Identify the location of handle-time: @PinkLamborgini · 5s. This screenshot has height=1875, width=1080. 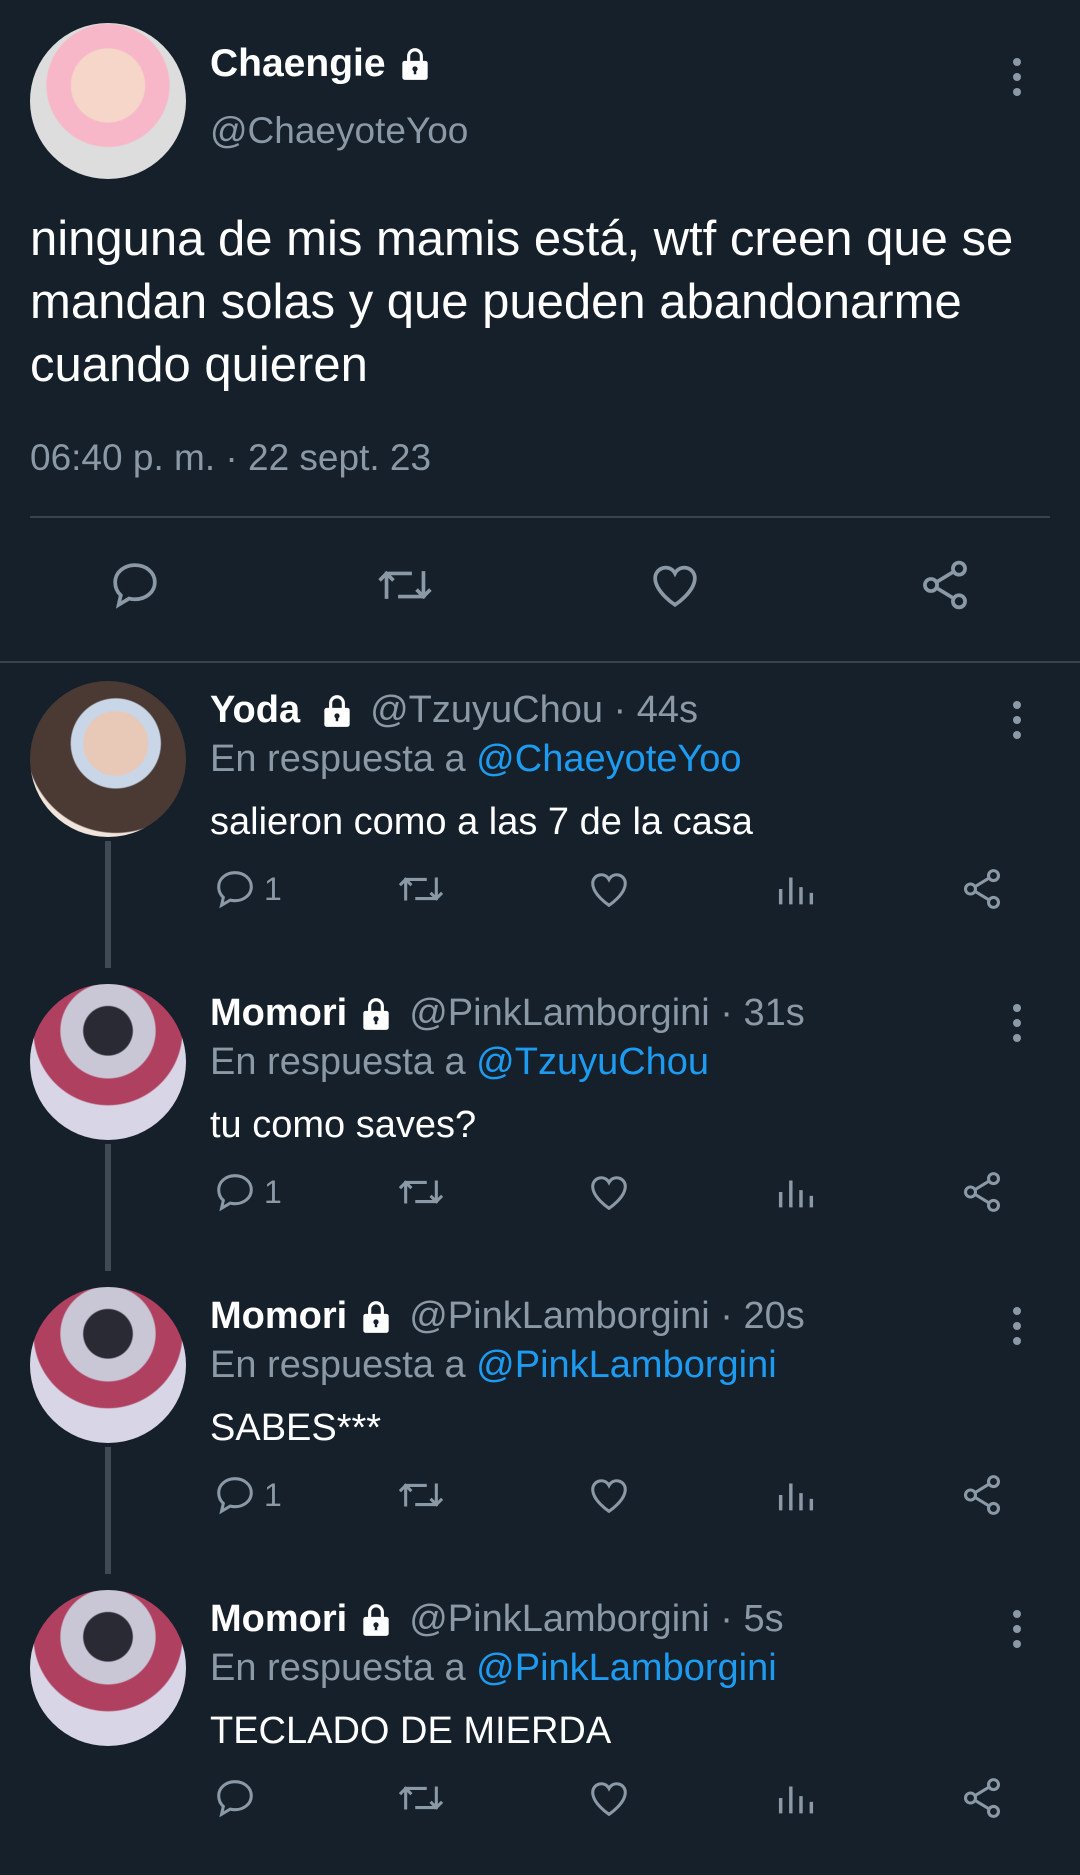
(596, 1619).